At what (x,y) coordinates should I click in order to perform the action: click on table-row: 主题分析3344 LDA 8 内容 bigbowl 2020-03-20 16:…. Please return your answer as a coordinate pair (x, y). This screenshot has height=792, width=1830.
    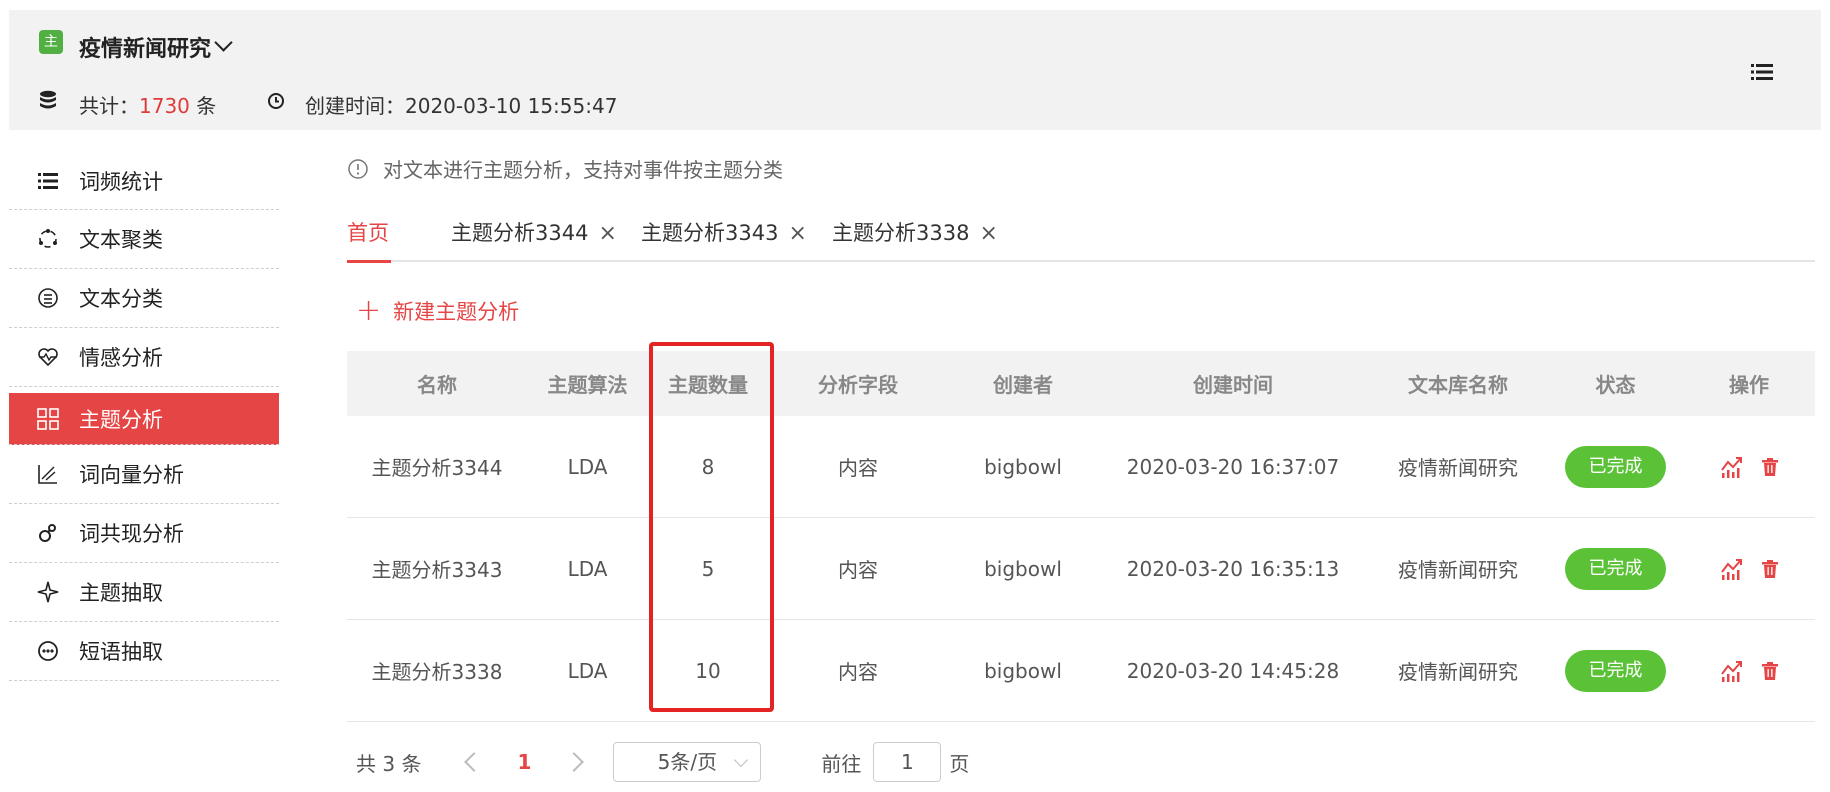
    Looking at the image, I should click on (1081, 467).